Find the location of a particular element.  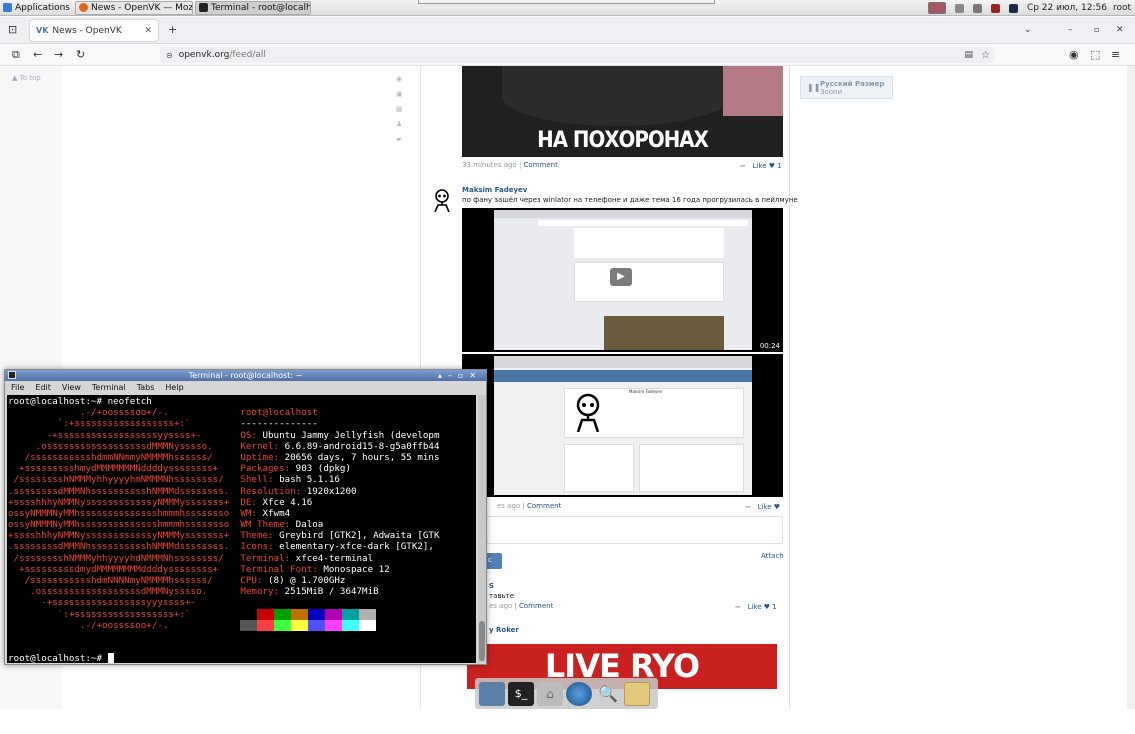

post-meta: 33 minutes ago | Comment is located at coordinates (510, 165).